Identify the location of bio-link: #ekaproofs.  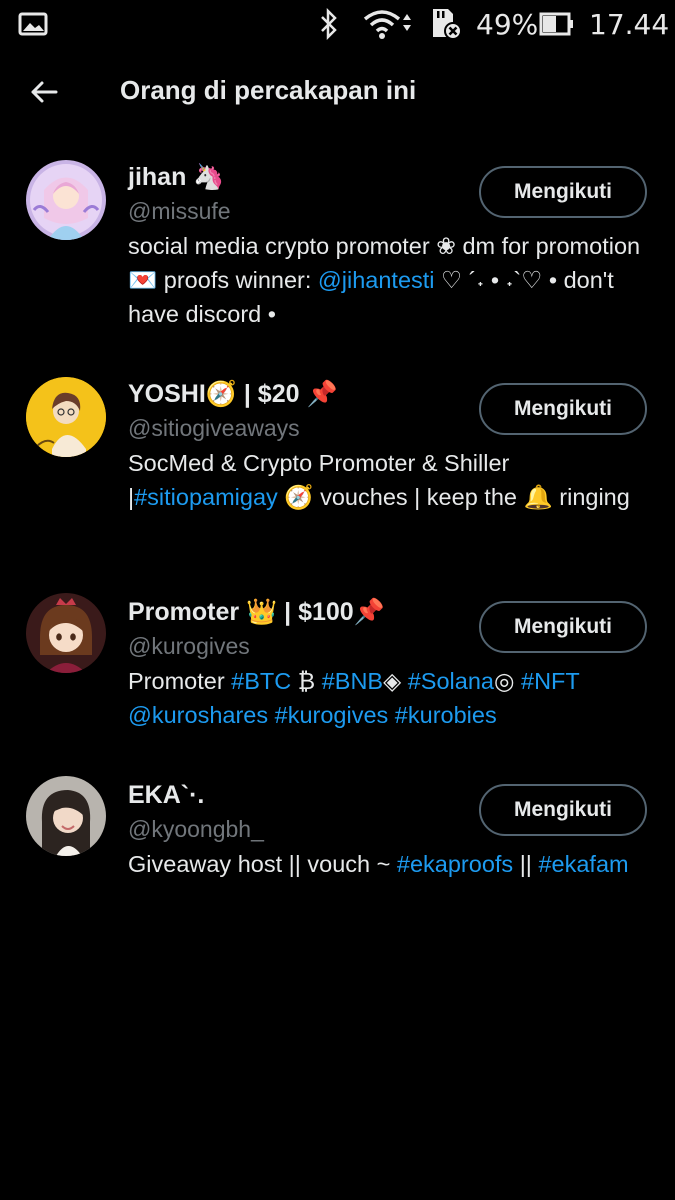
(455, 864).